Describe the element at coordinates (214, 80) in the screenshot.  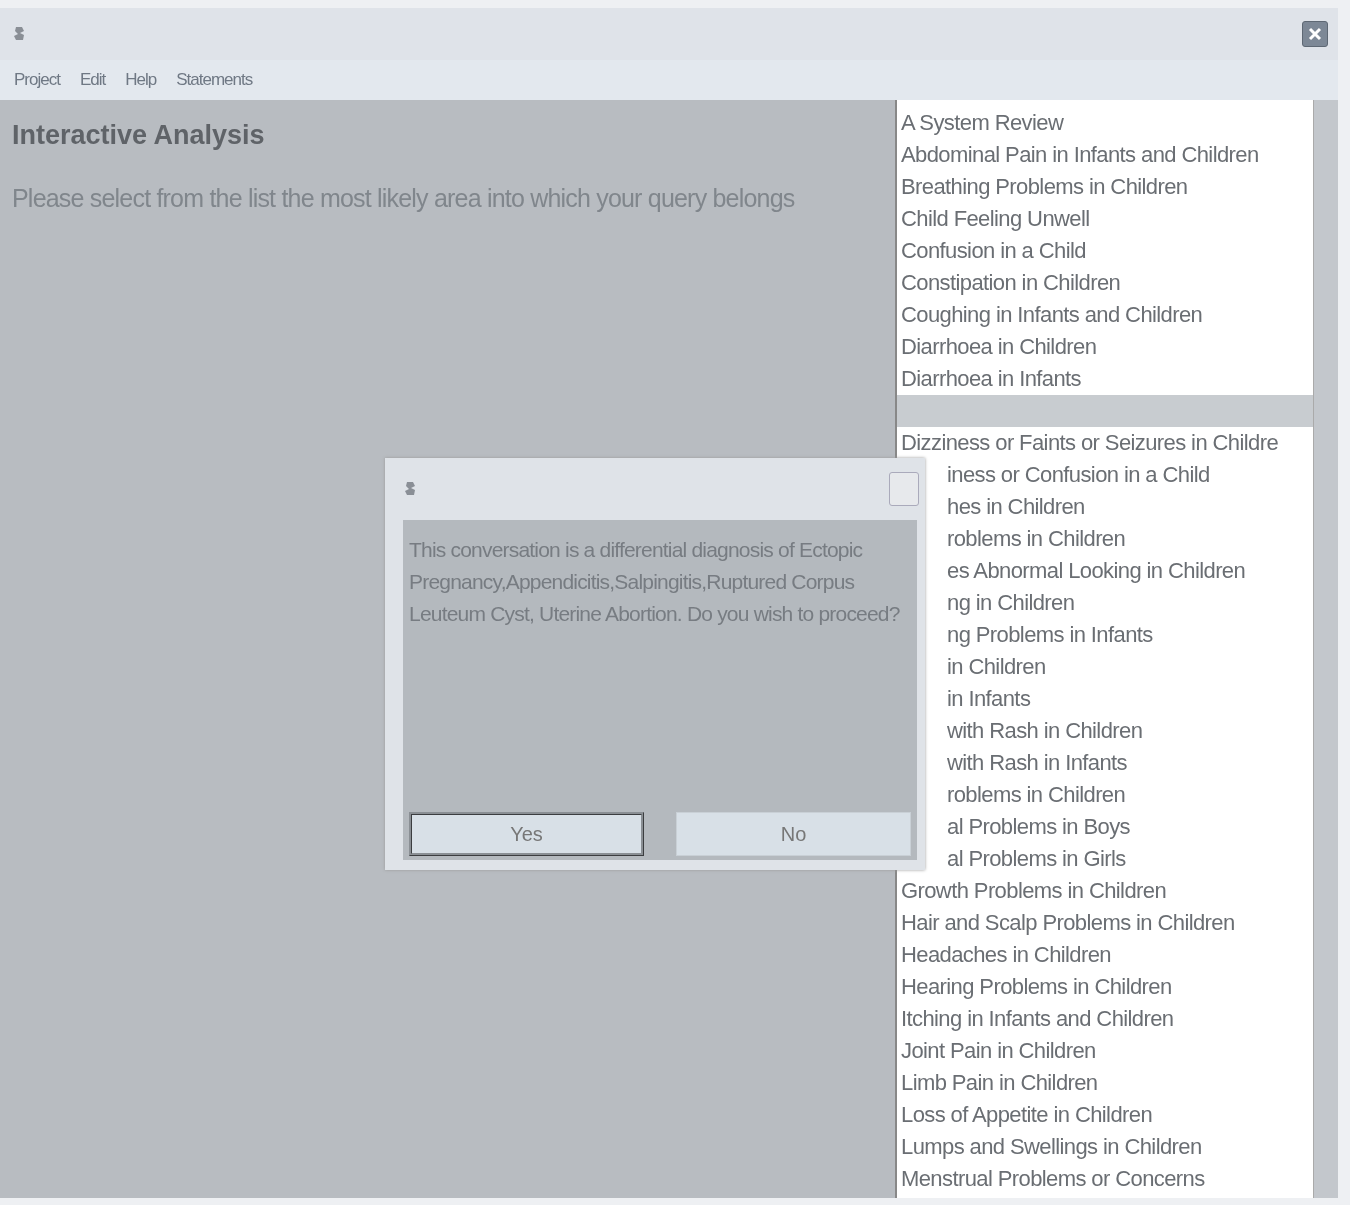
I see `menu-item: Statements` at that location.